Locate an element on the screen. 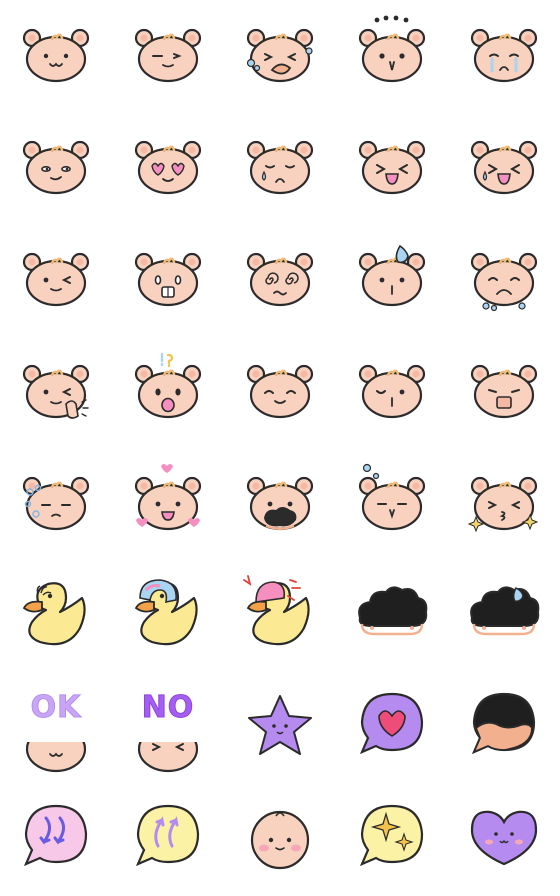 The image size is (560, 896). bear-no-sign-icon: NO is located at coordinates (168, 728).